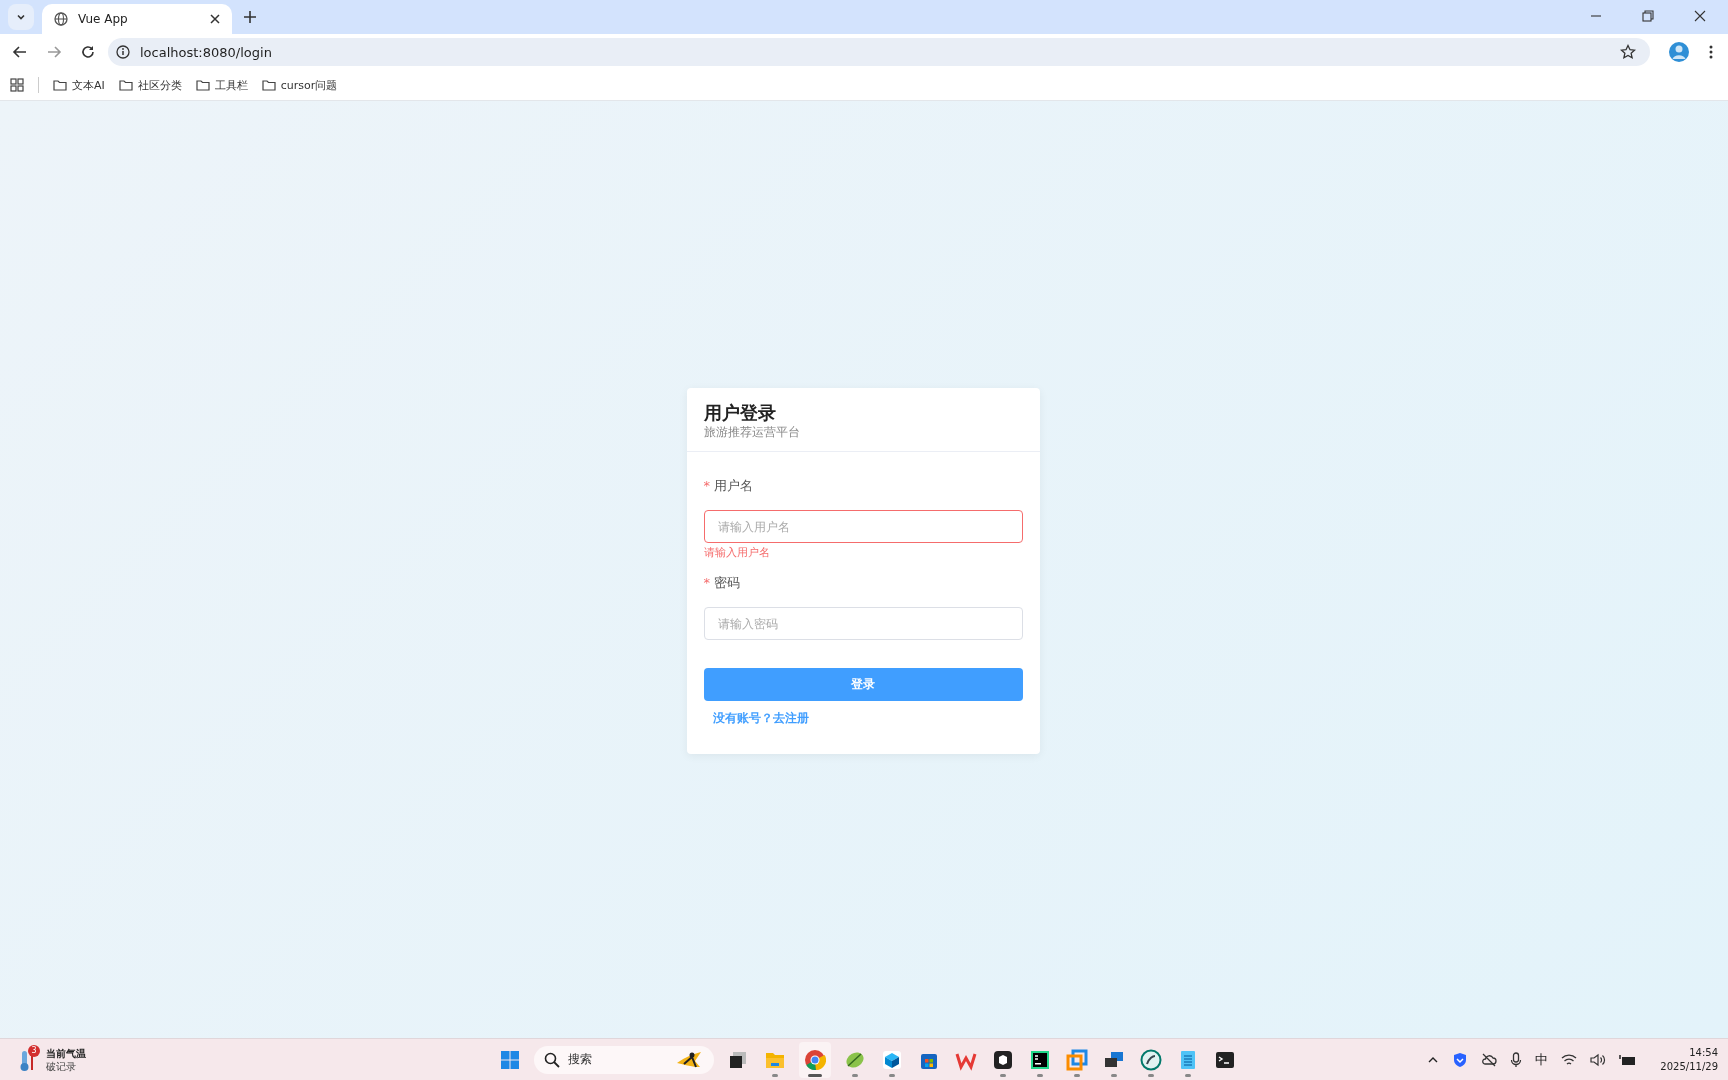  Describe the element at coordinates (623, 1059) in the screenshot. I see `taskbar-search-field: 搜索` at that location.